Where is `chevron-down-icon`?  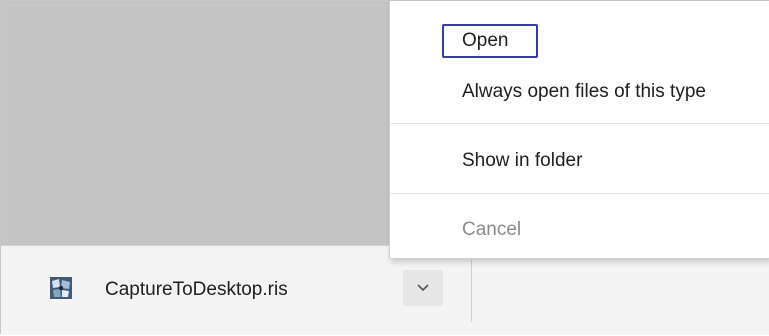 chevron-down-icon is located at coordinates (423, 288).